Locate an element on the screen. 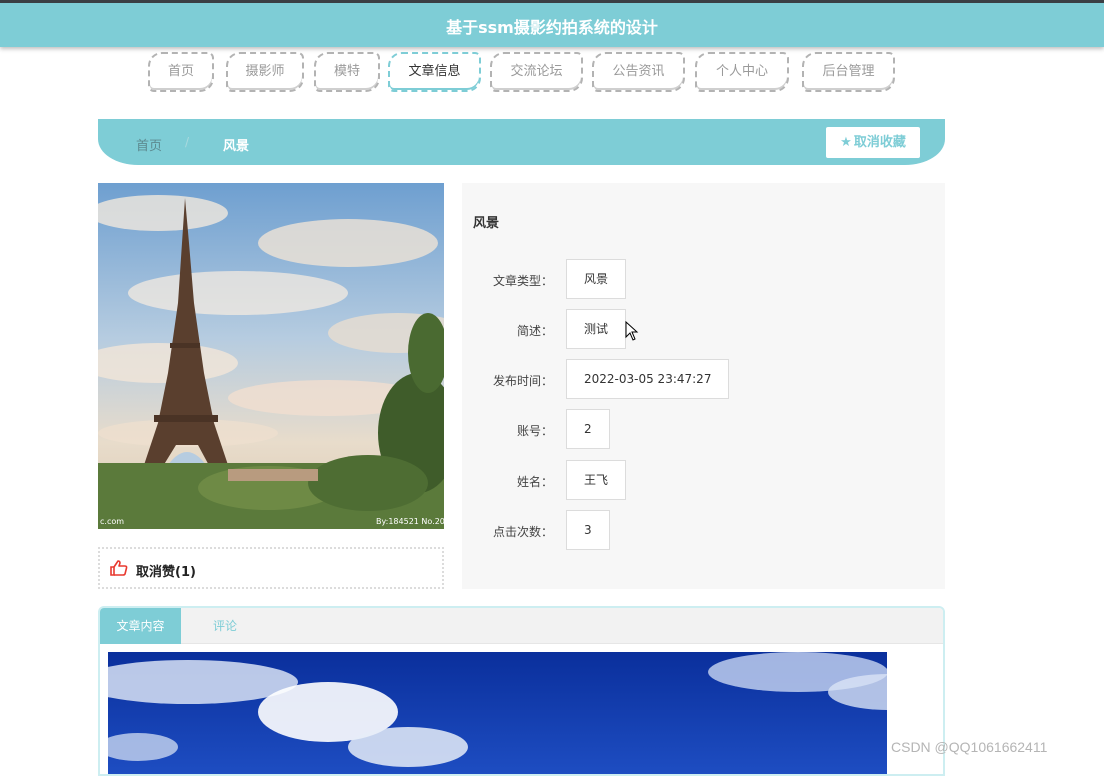  cancel-favorite-button: ★ 取消收藏 is located at coordinates (873, 142).